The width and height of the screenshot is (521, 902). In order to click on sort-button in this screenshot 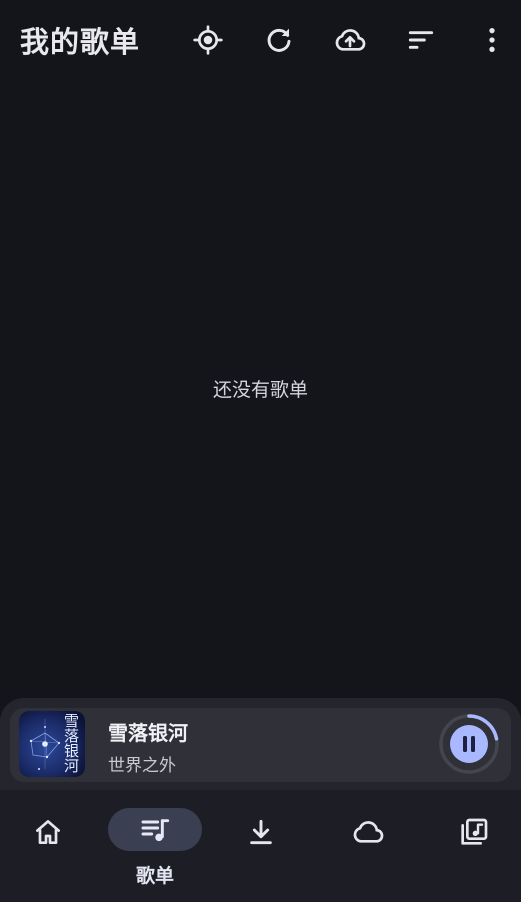, I will do `click(421, 40)`.